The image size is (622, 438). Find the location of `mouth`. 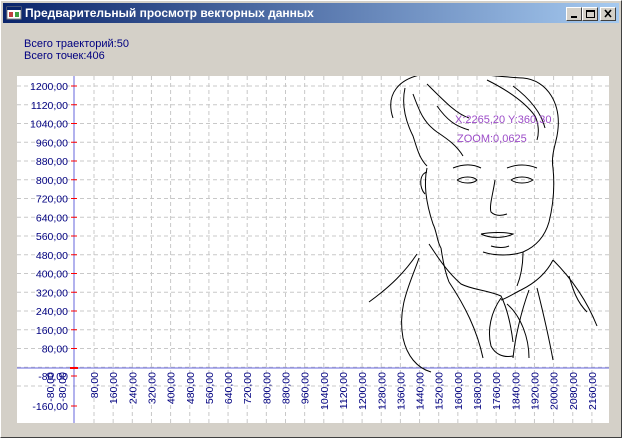

mouth is located at coordinates (497, 235).